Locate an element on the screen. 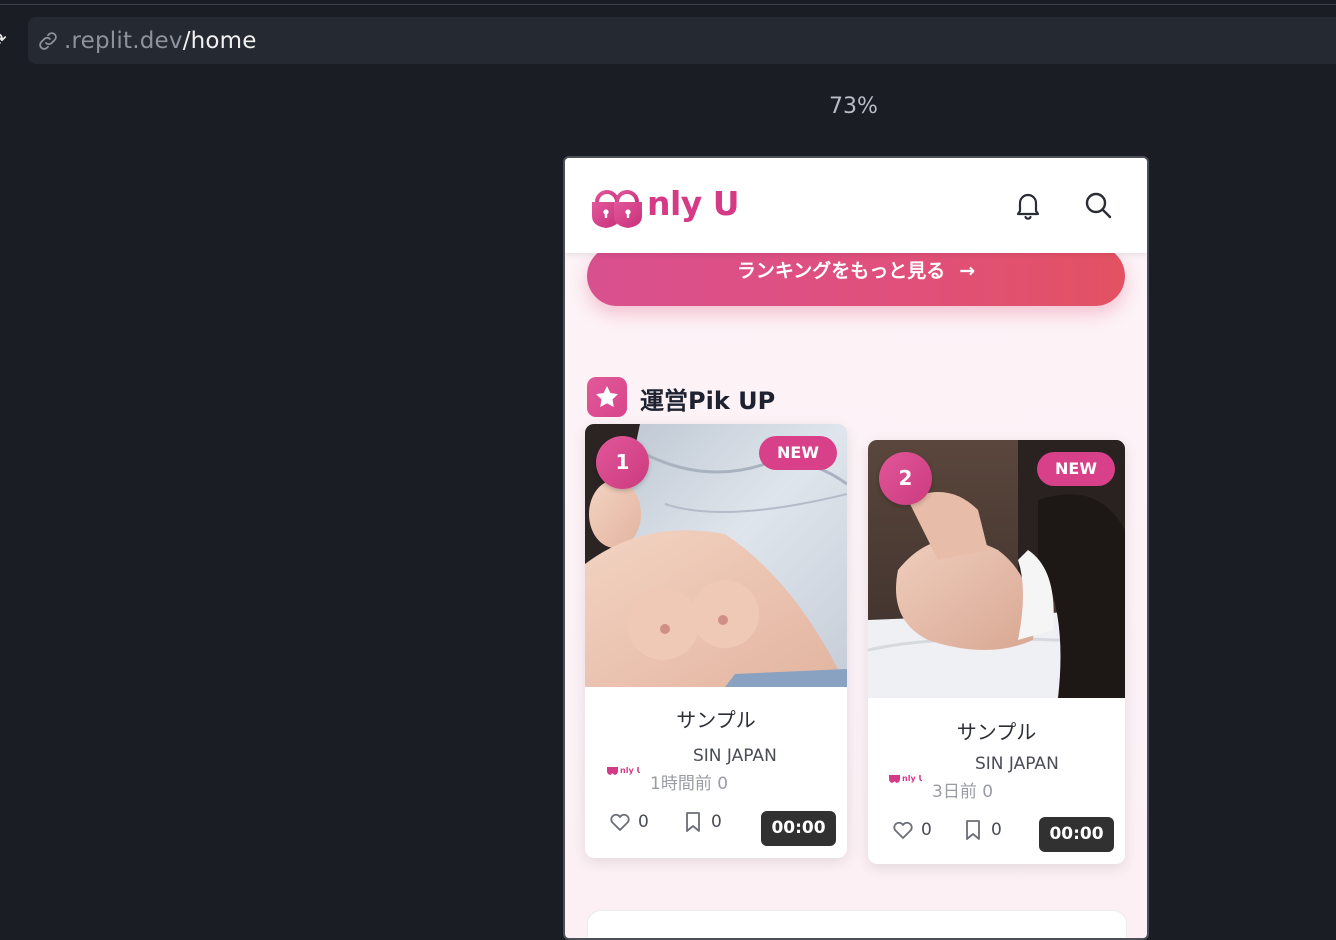 The width and height of the screenshot is (1336, 940). reload-icon: ⟳ is located at coordinates (6, 39).